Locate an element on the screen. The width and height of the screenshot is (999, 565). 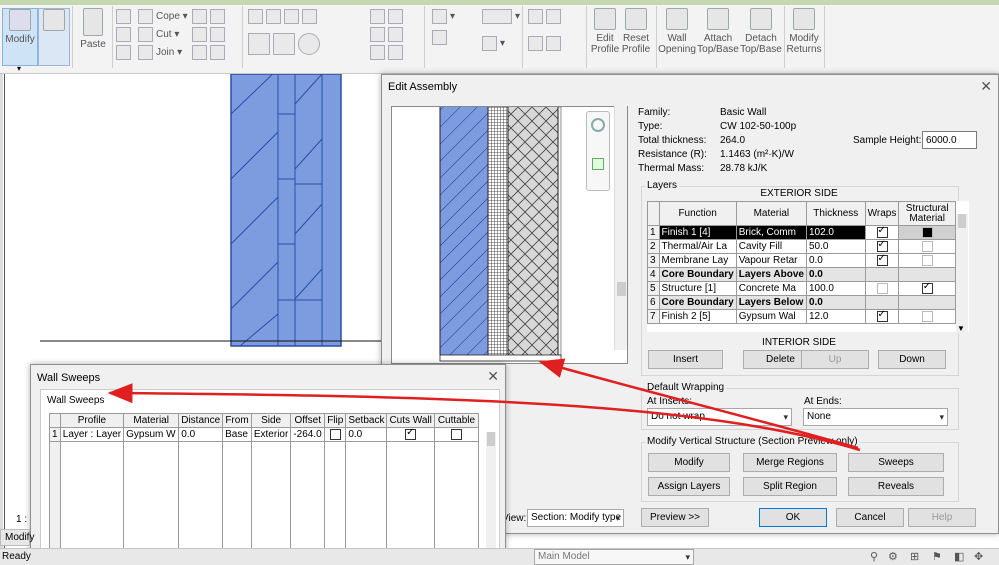
cuttable-checkbox is located at coordinates (456, 434).